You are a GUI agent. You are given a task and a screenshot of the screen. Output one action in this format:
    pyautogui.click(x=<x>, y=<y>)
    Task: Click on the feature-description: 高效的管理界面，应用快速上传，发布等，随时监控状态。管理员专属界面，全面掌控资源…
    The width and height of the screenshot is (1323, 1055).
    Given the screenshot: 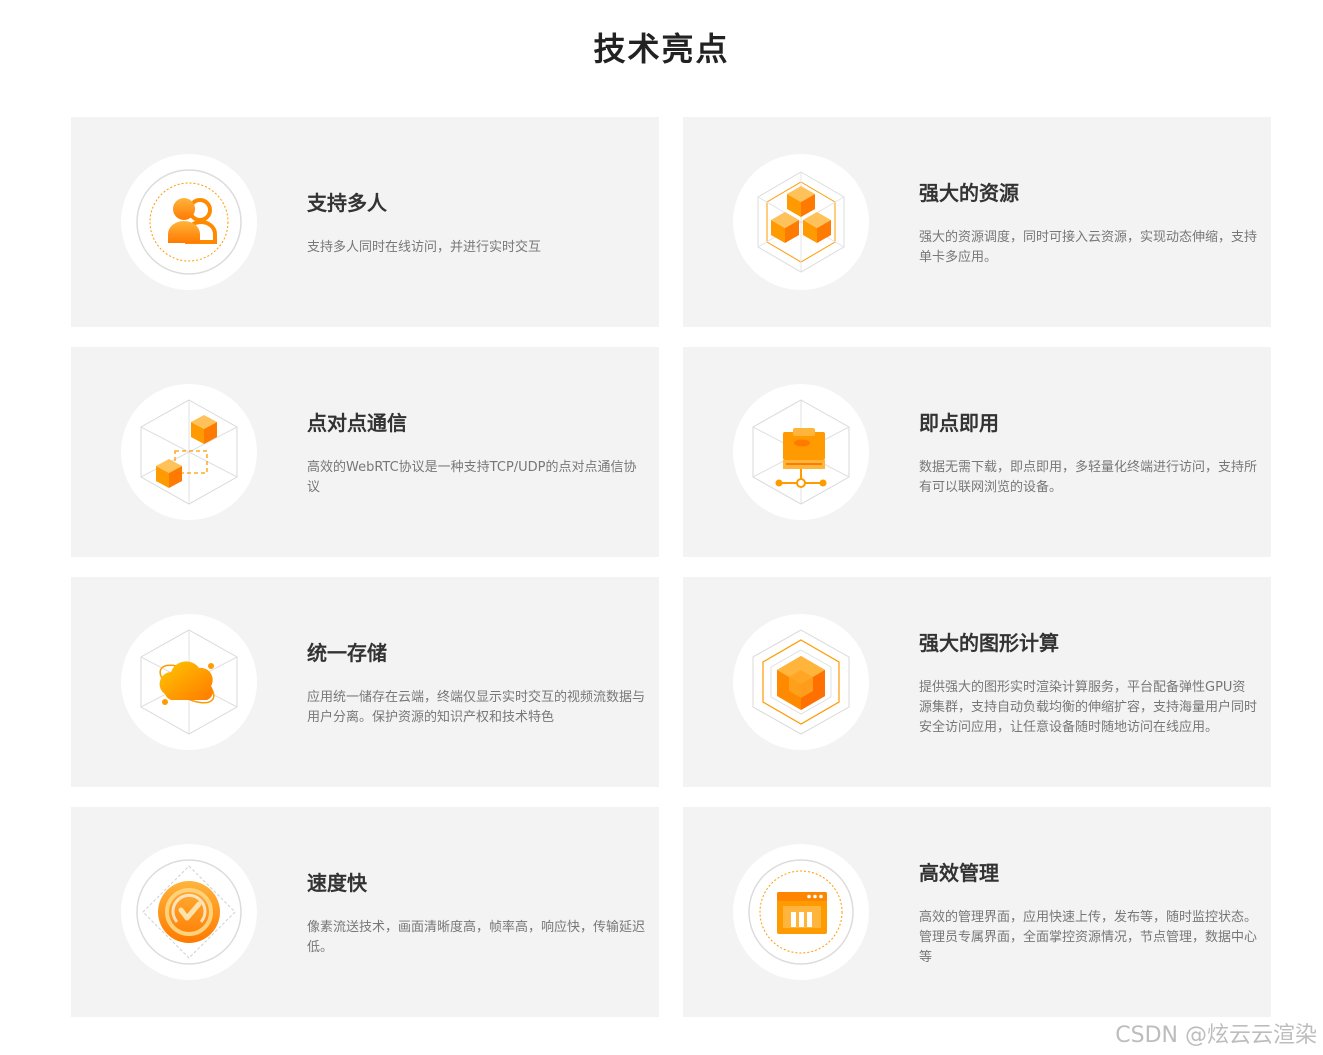 What is the action you would take?
    pyautogui.click(x=1088, y=937)
    